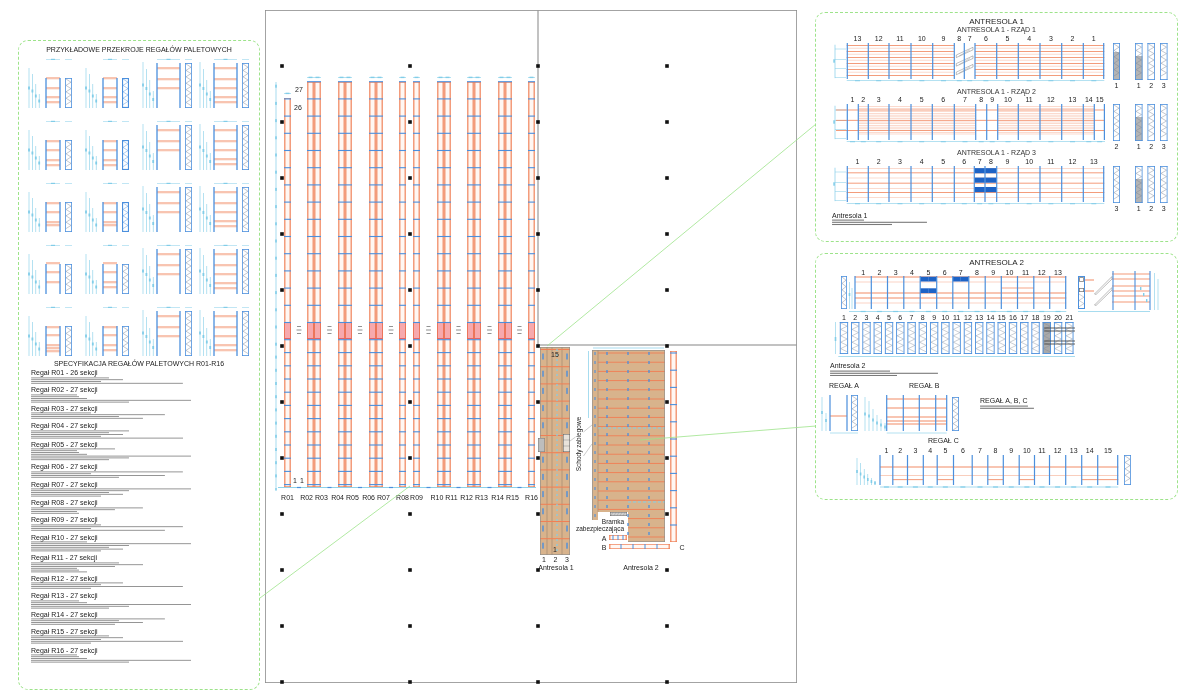  What do you see at coordinates (996, 262) in the screenshot?
I see `panel-title: ANTRESOLA 2` at bounding box center [996, 262].